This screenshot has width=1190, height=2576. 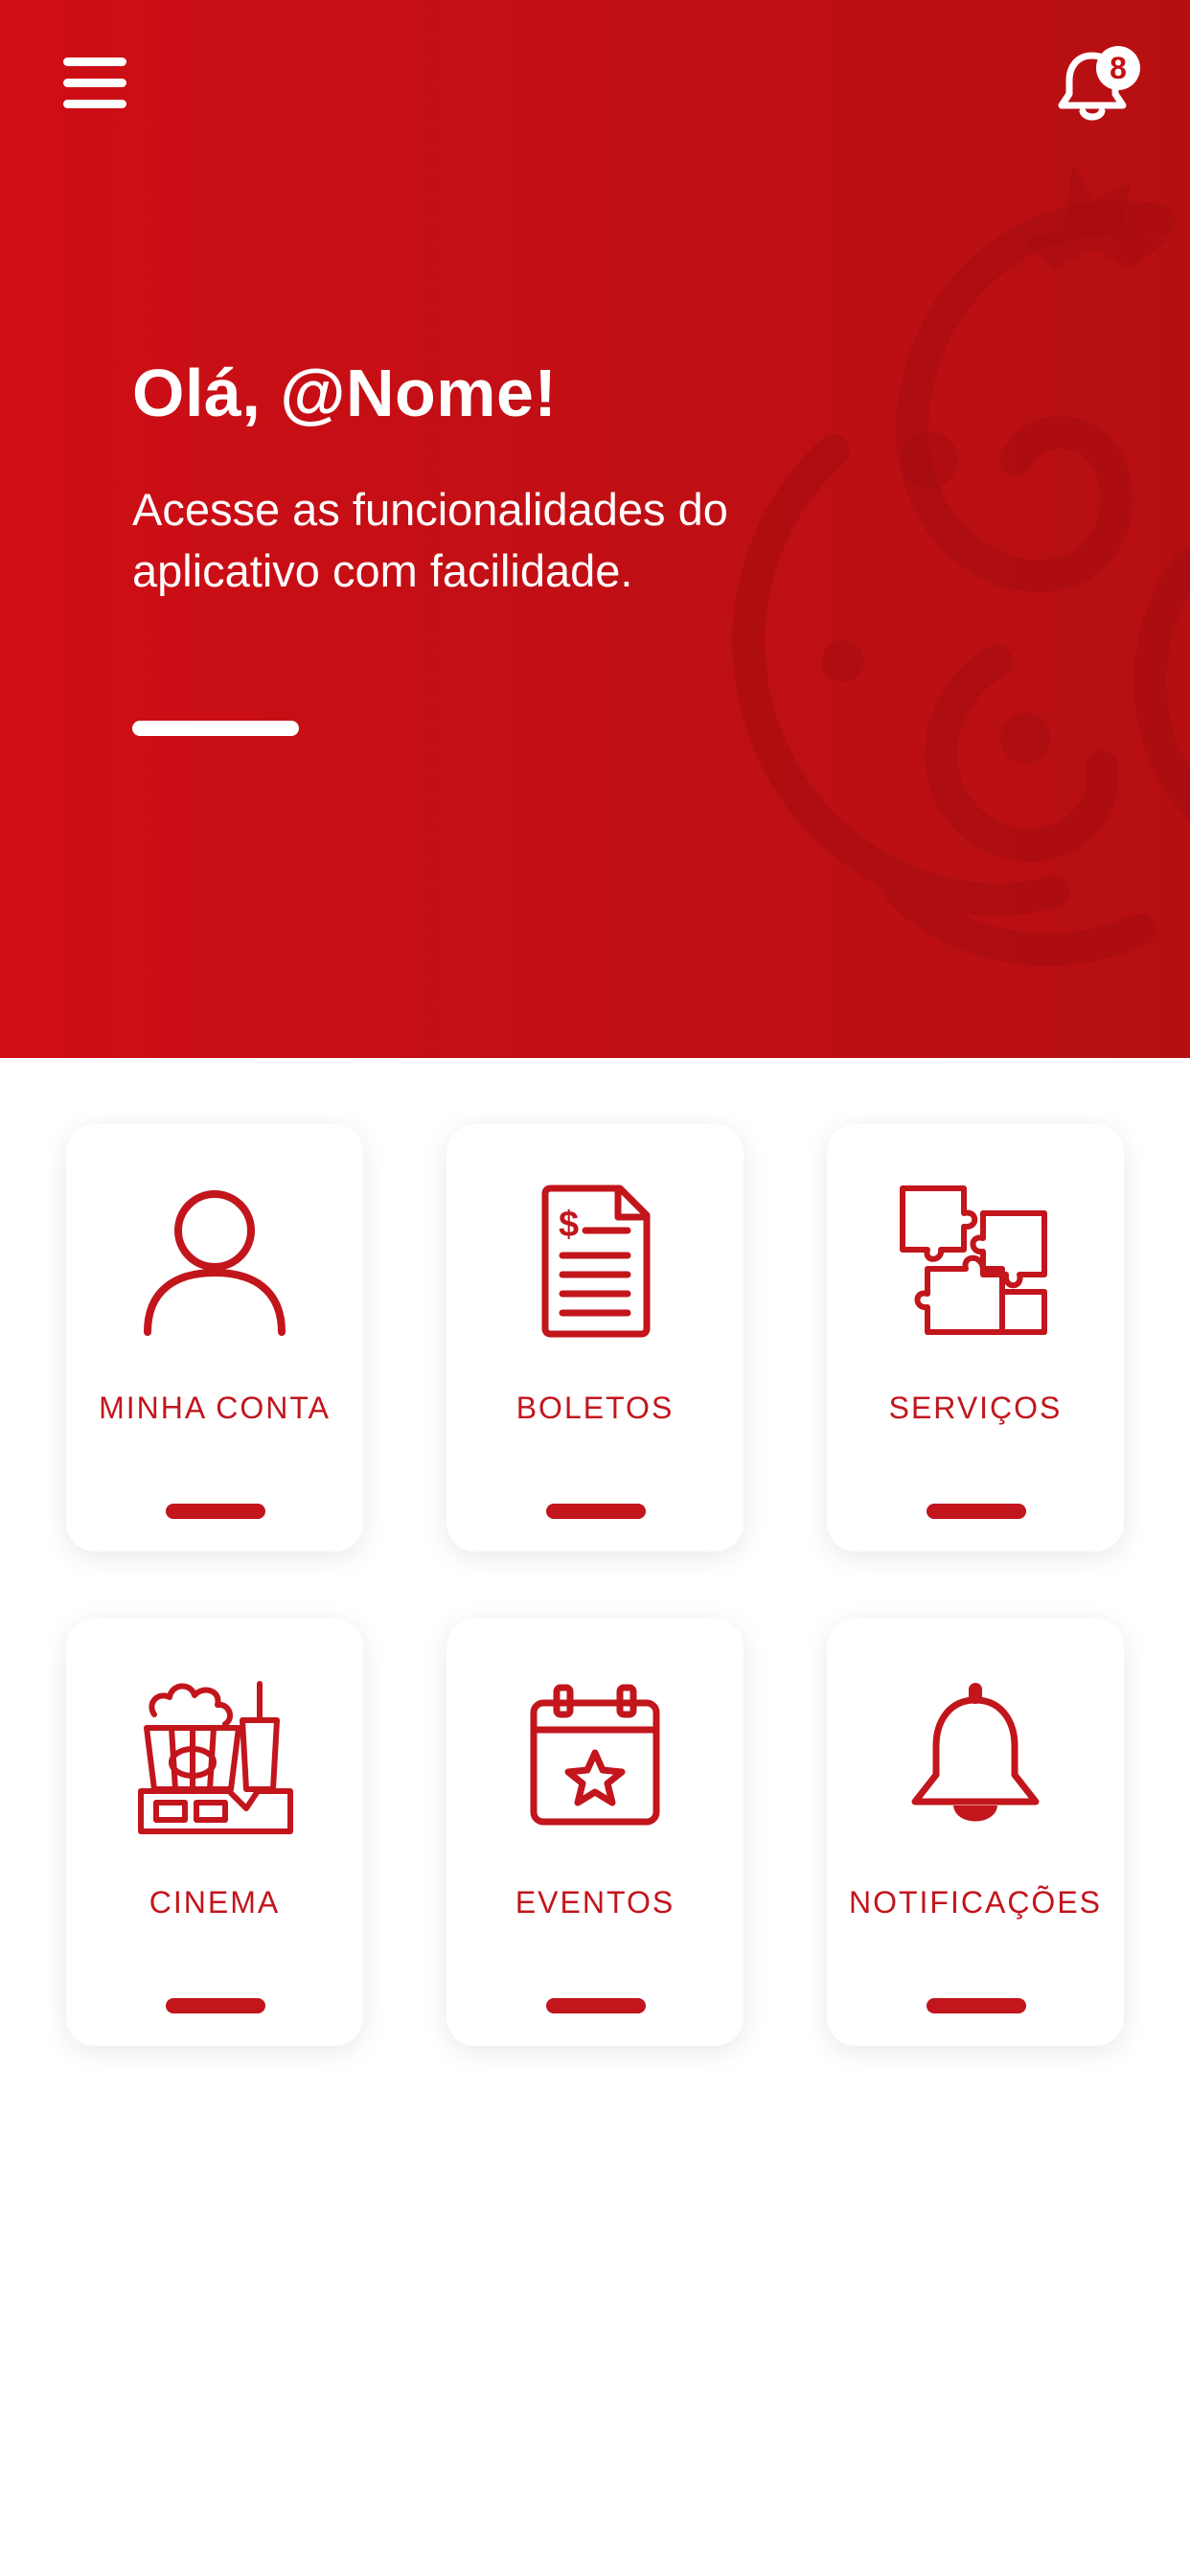 I want to click on cinema-icon, so click(x=216, y=1757).